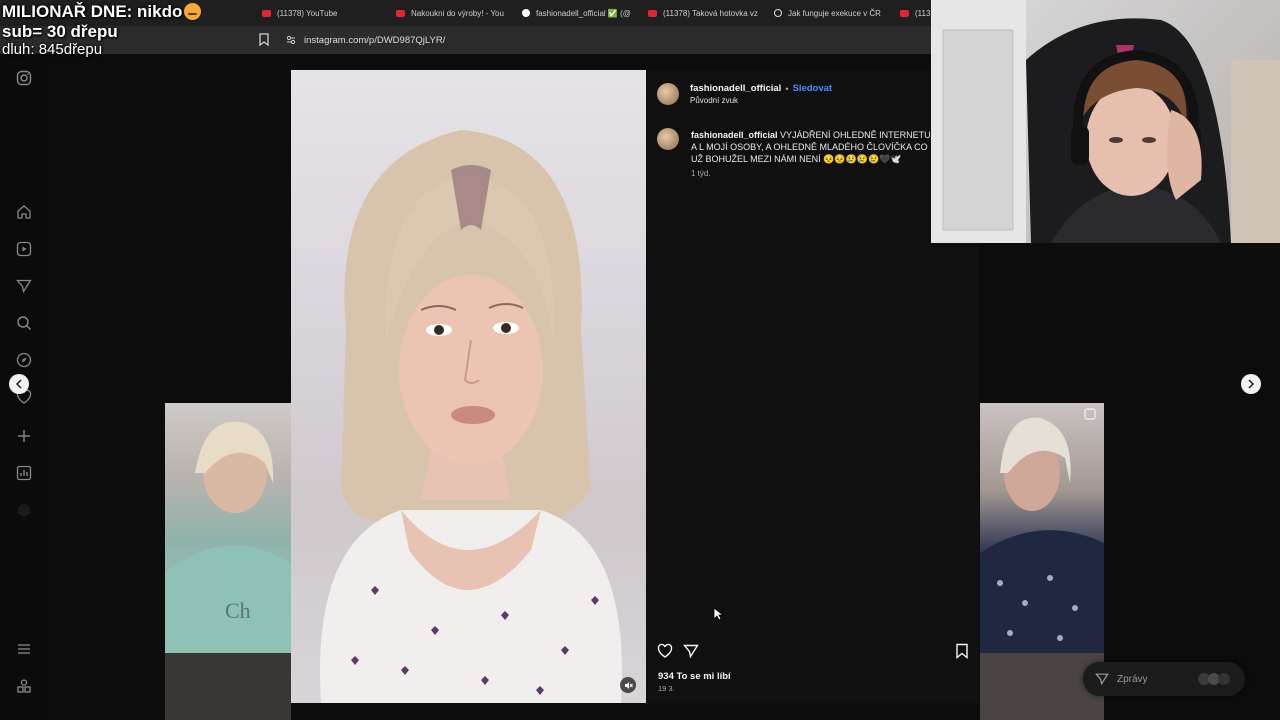 This screenshot has width=1280, height=720. I want to click on mouse-cursor-icon, so click(718, 614).